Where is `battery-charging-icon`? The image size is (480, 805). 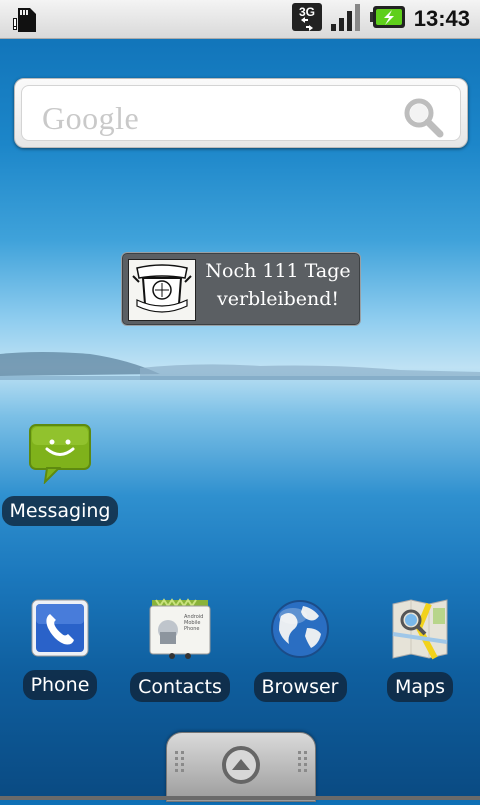
battery-charging-icon is located at coordinates (387, 19).